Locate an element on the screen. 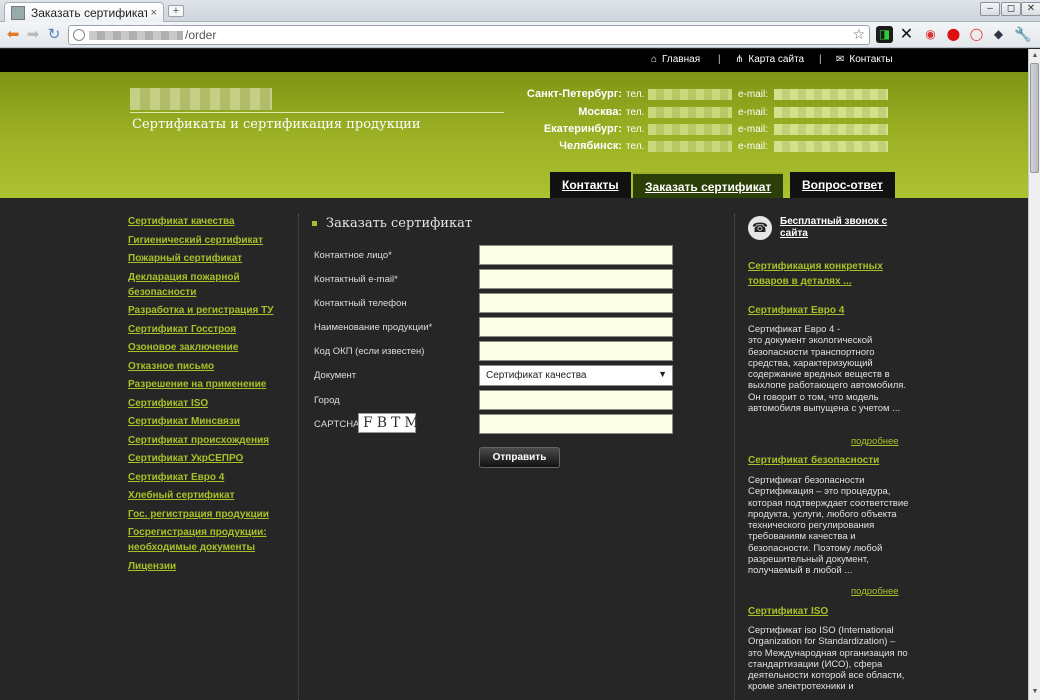  minimize-button: – is located at coordinates (990, 9).